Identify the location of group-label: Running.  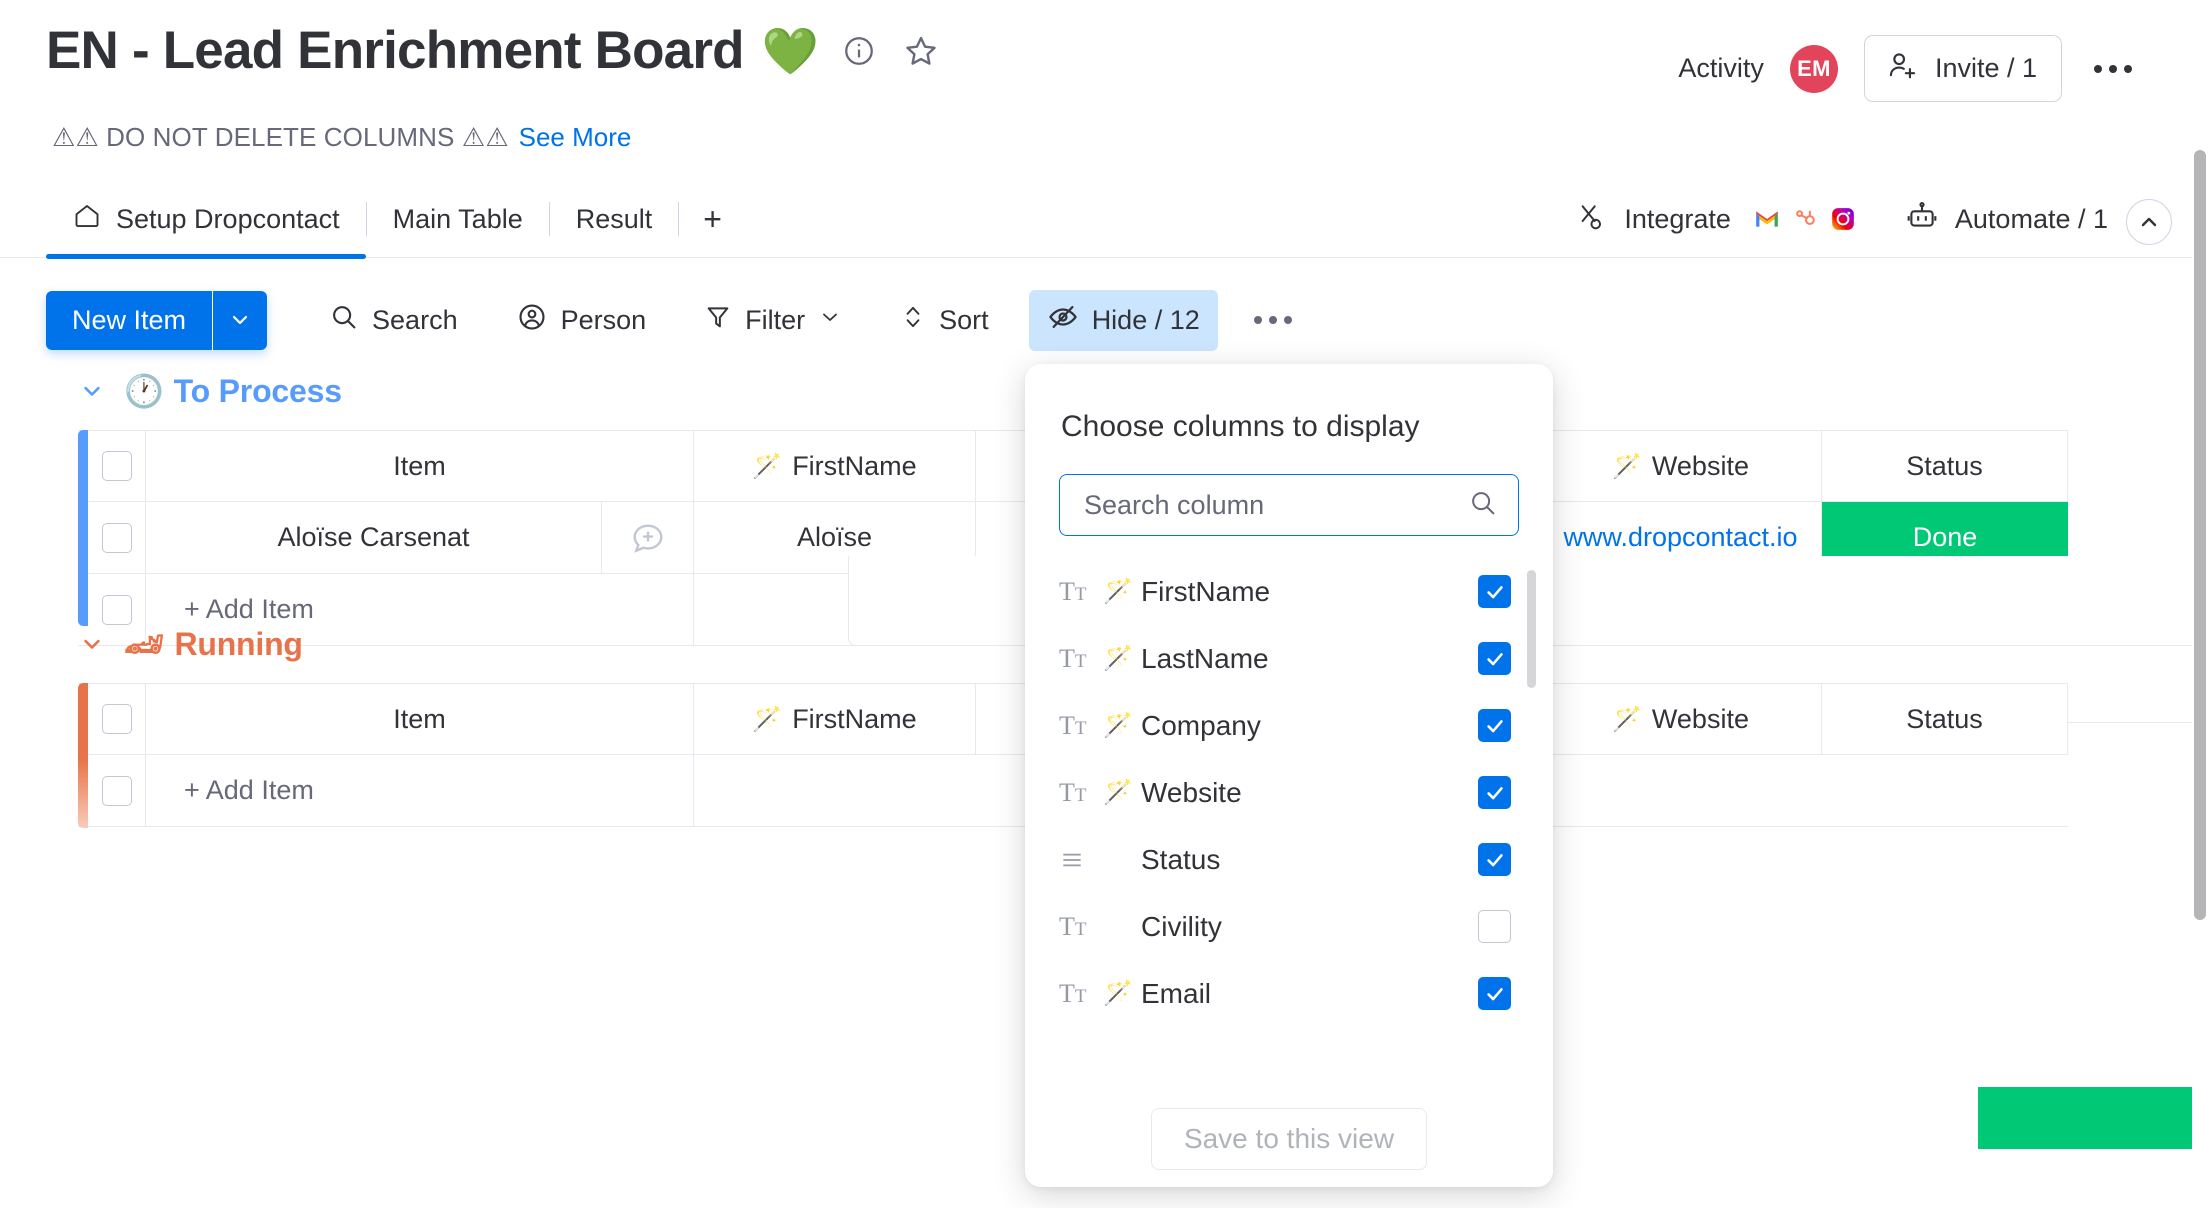
(238, 643).